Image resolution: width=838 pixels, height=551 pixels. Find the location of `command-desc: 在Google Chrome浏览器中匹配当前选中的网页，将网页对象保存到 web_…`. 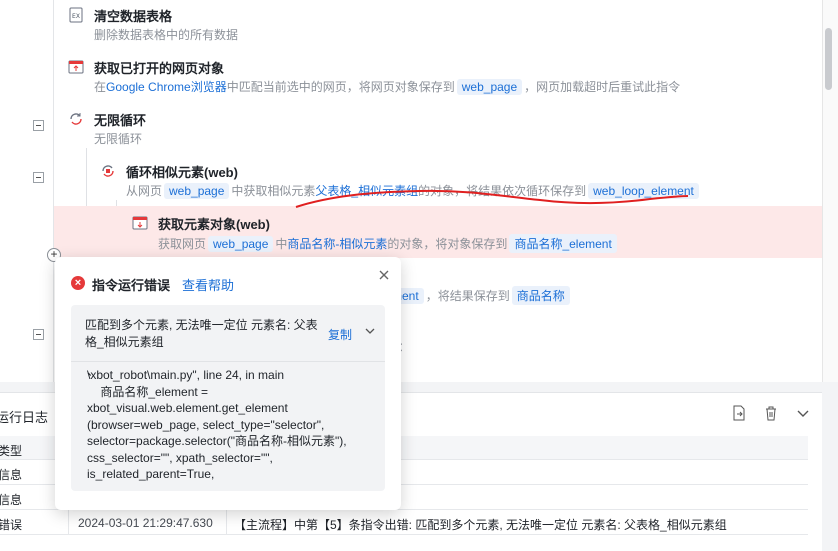

command-desc: 在Google Chrome浏览器中匹配当前选中的网页，将网页对象保存到 web_… is located at coordinates (387, 86).